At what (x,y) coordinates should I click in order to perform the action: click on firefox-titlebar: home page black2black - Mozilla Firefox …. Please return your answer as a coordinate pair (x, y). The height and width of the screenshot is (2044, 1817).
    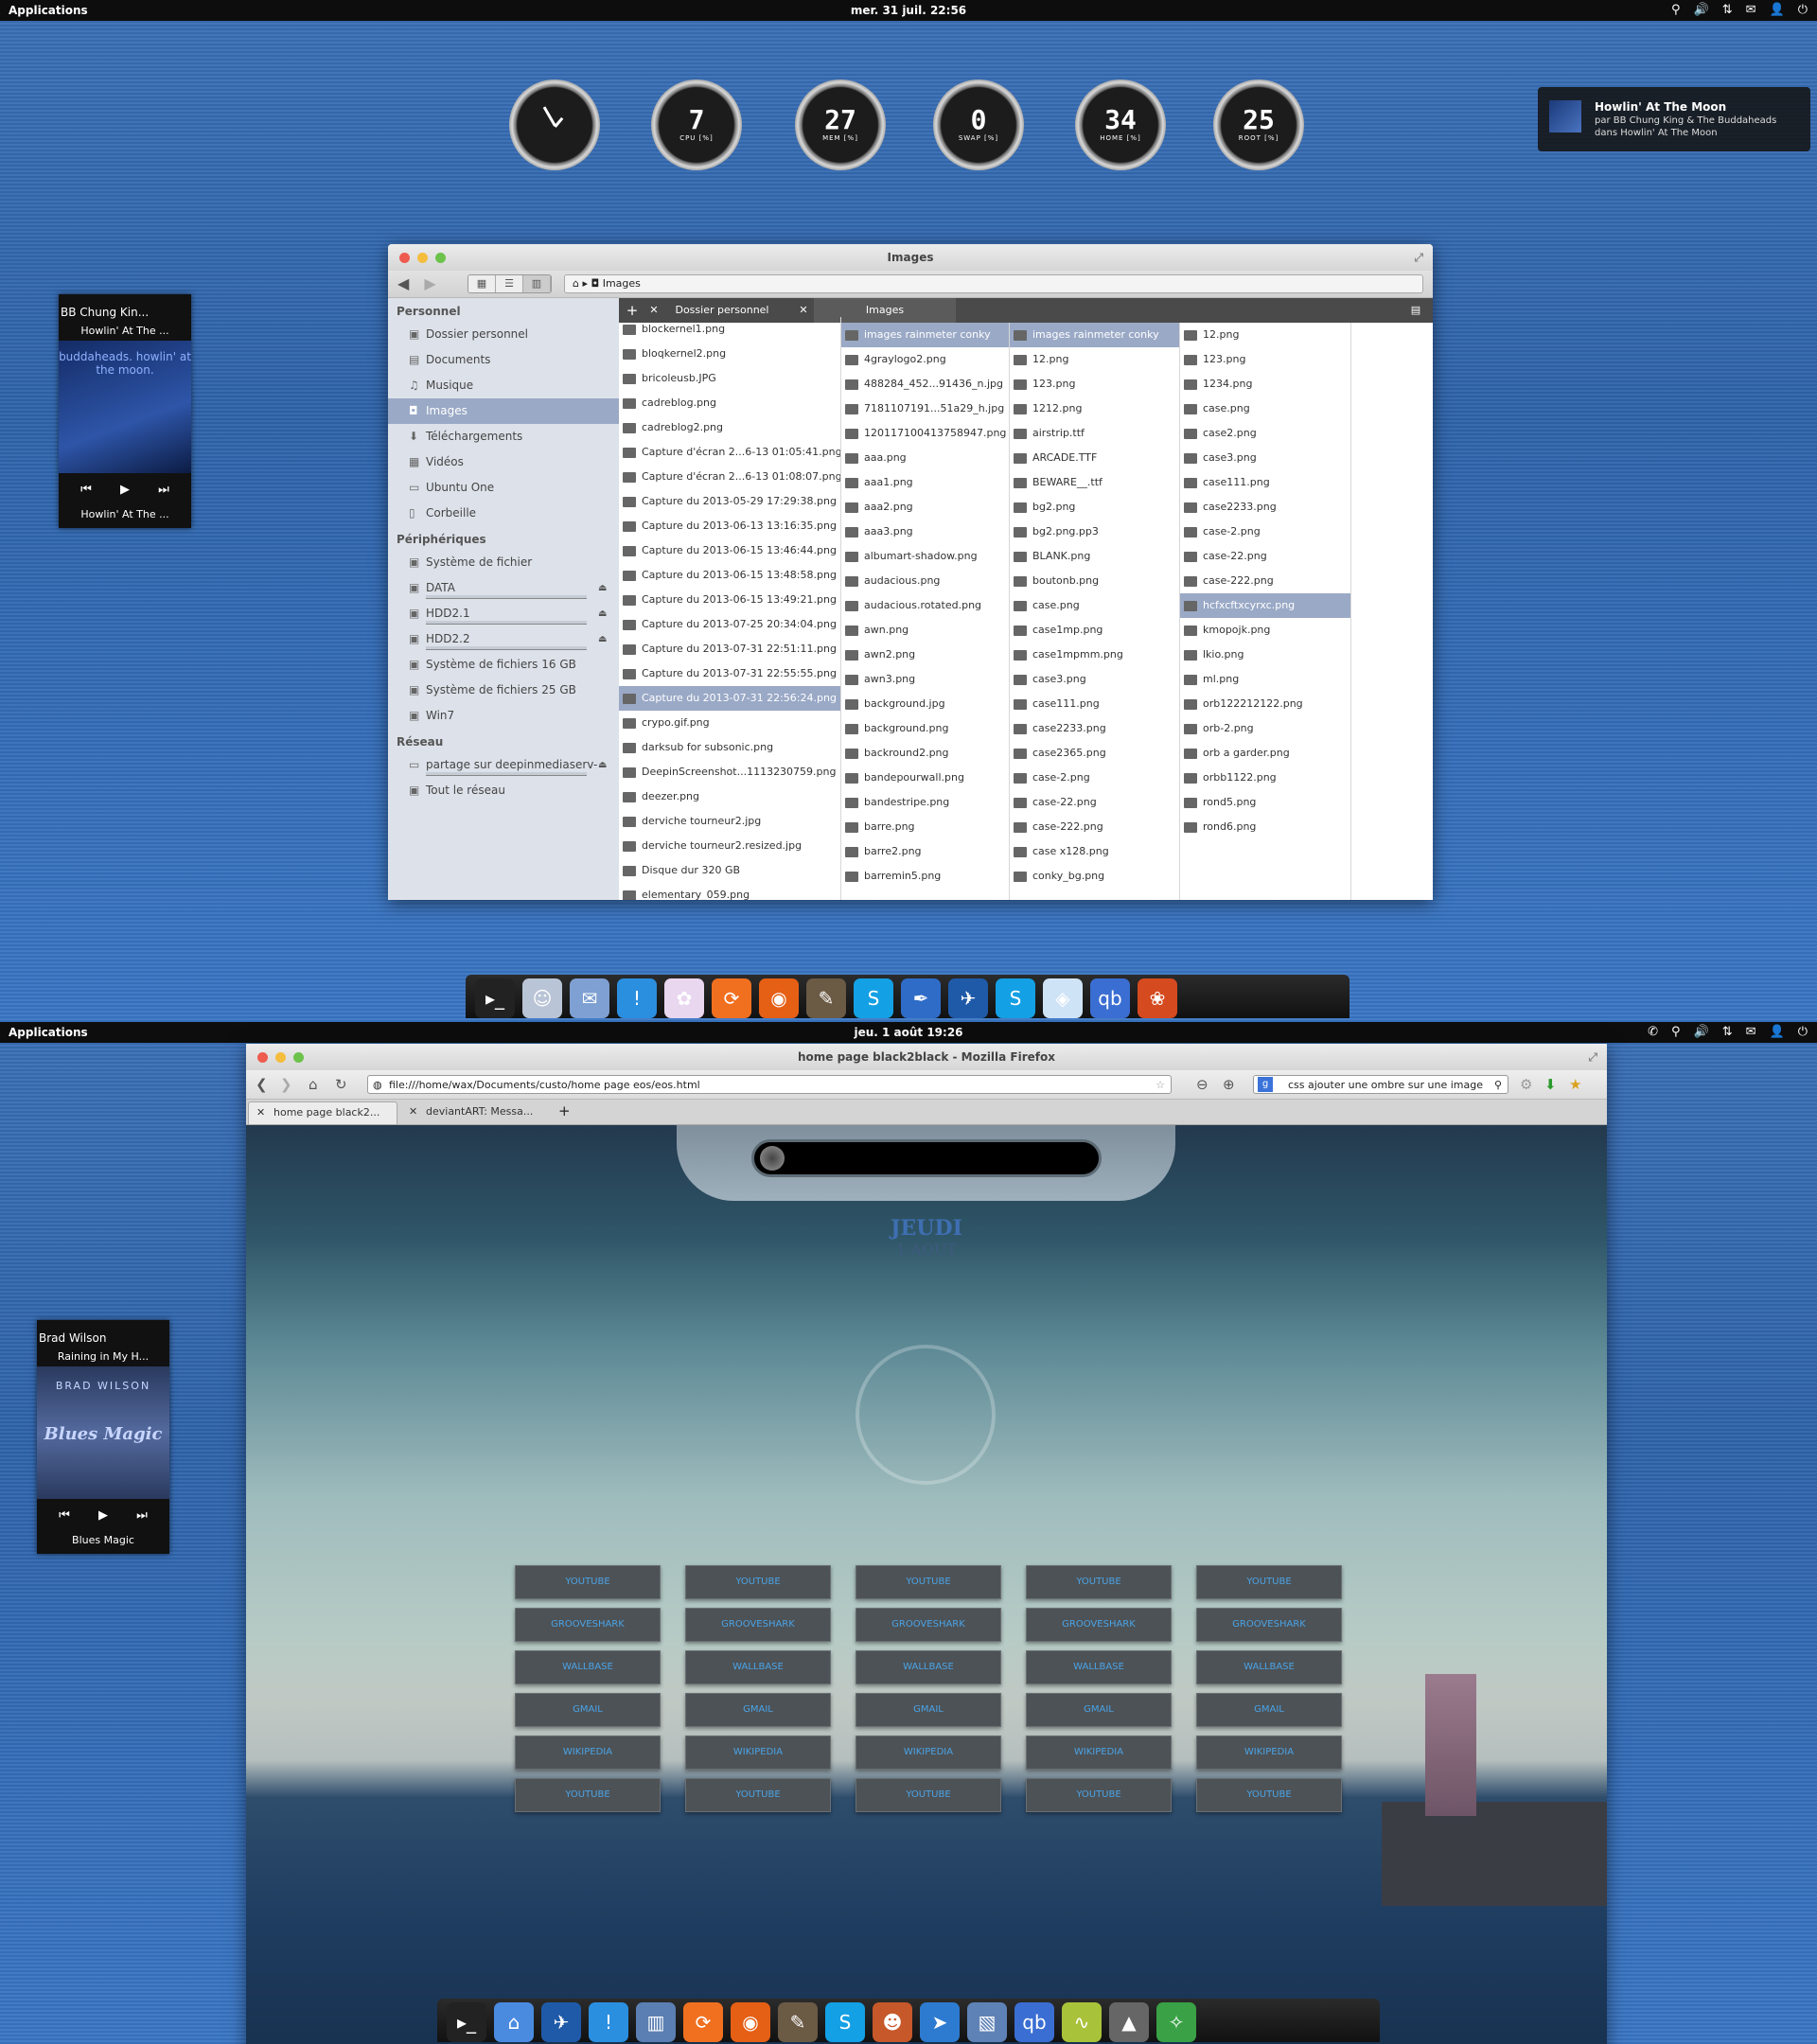
    Looking at the image, I should click on (926, 1057).